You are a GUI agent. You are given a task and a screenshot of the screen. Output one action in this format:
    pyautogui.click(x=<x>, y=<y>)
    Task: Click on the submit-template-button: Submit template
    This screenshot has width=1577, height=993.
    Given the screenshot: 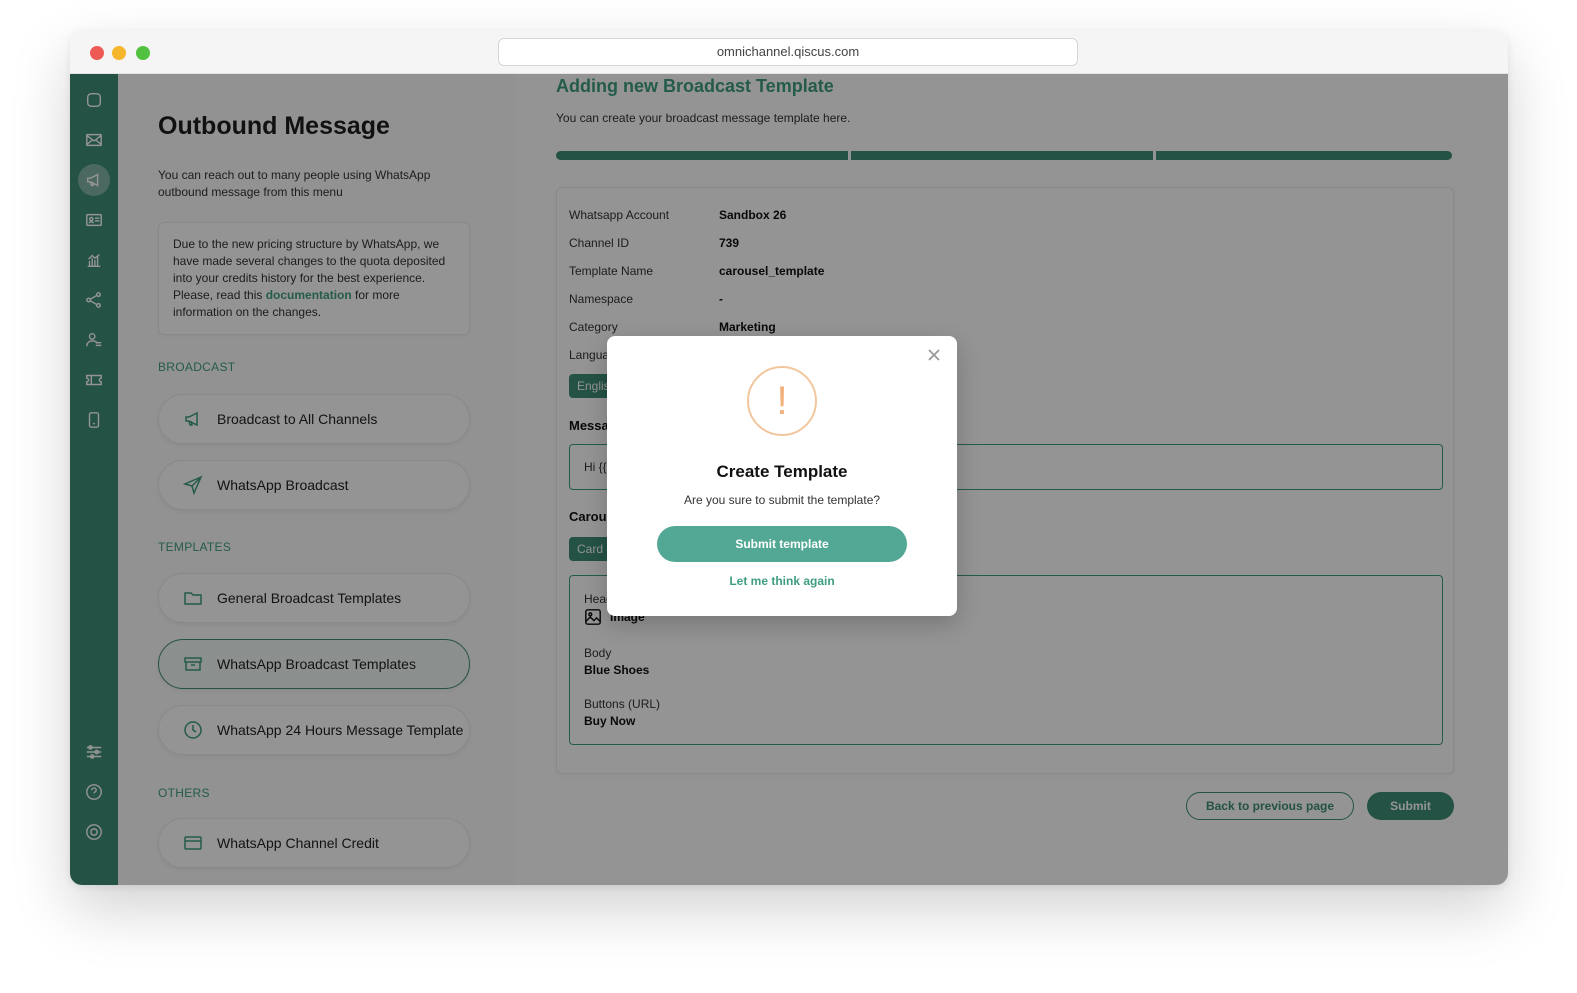 What is the action you would take?
    pyautogui.click(x=782, y=544)
    